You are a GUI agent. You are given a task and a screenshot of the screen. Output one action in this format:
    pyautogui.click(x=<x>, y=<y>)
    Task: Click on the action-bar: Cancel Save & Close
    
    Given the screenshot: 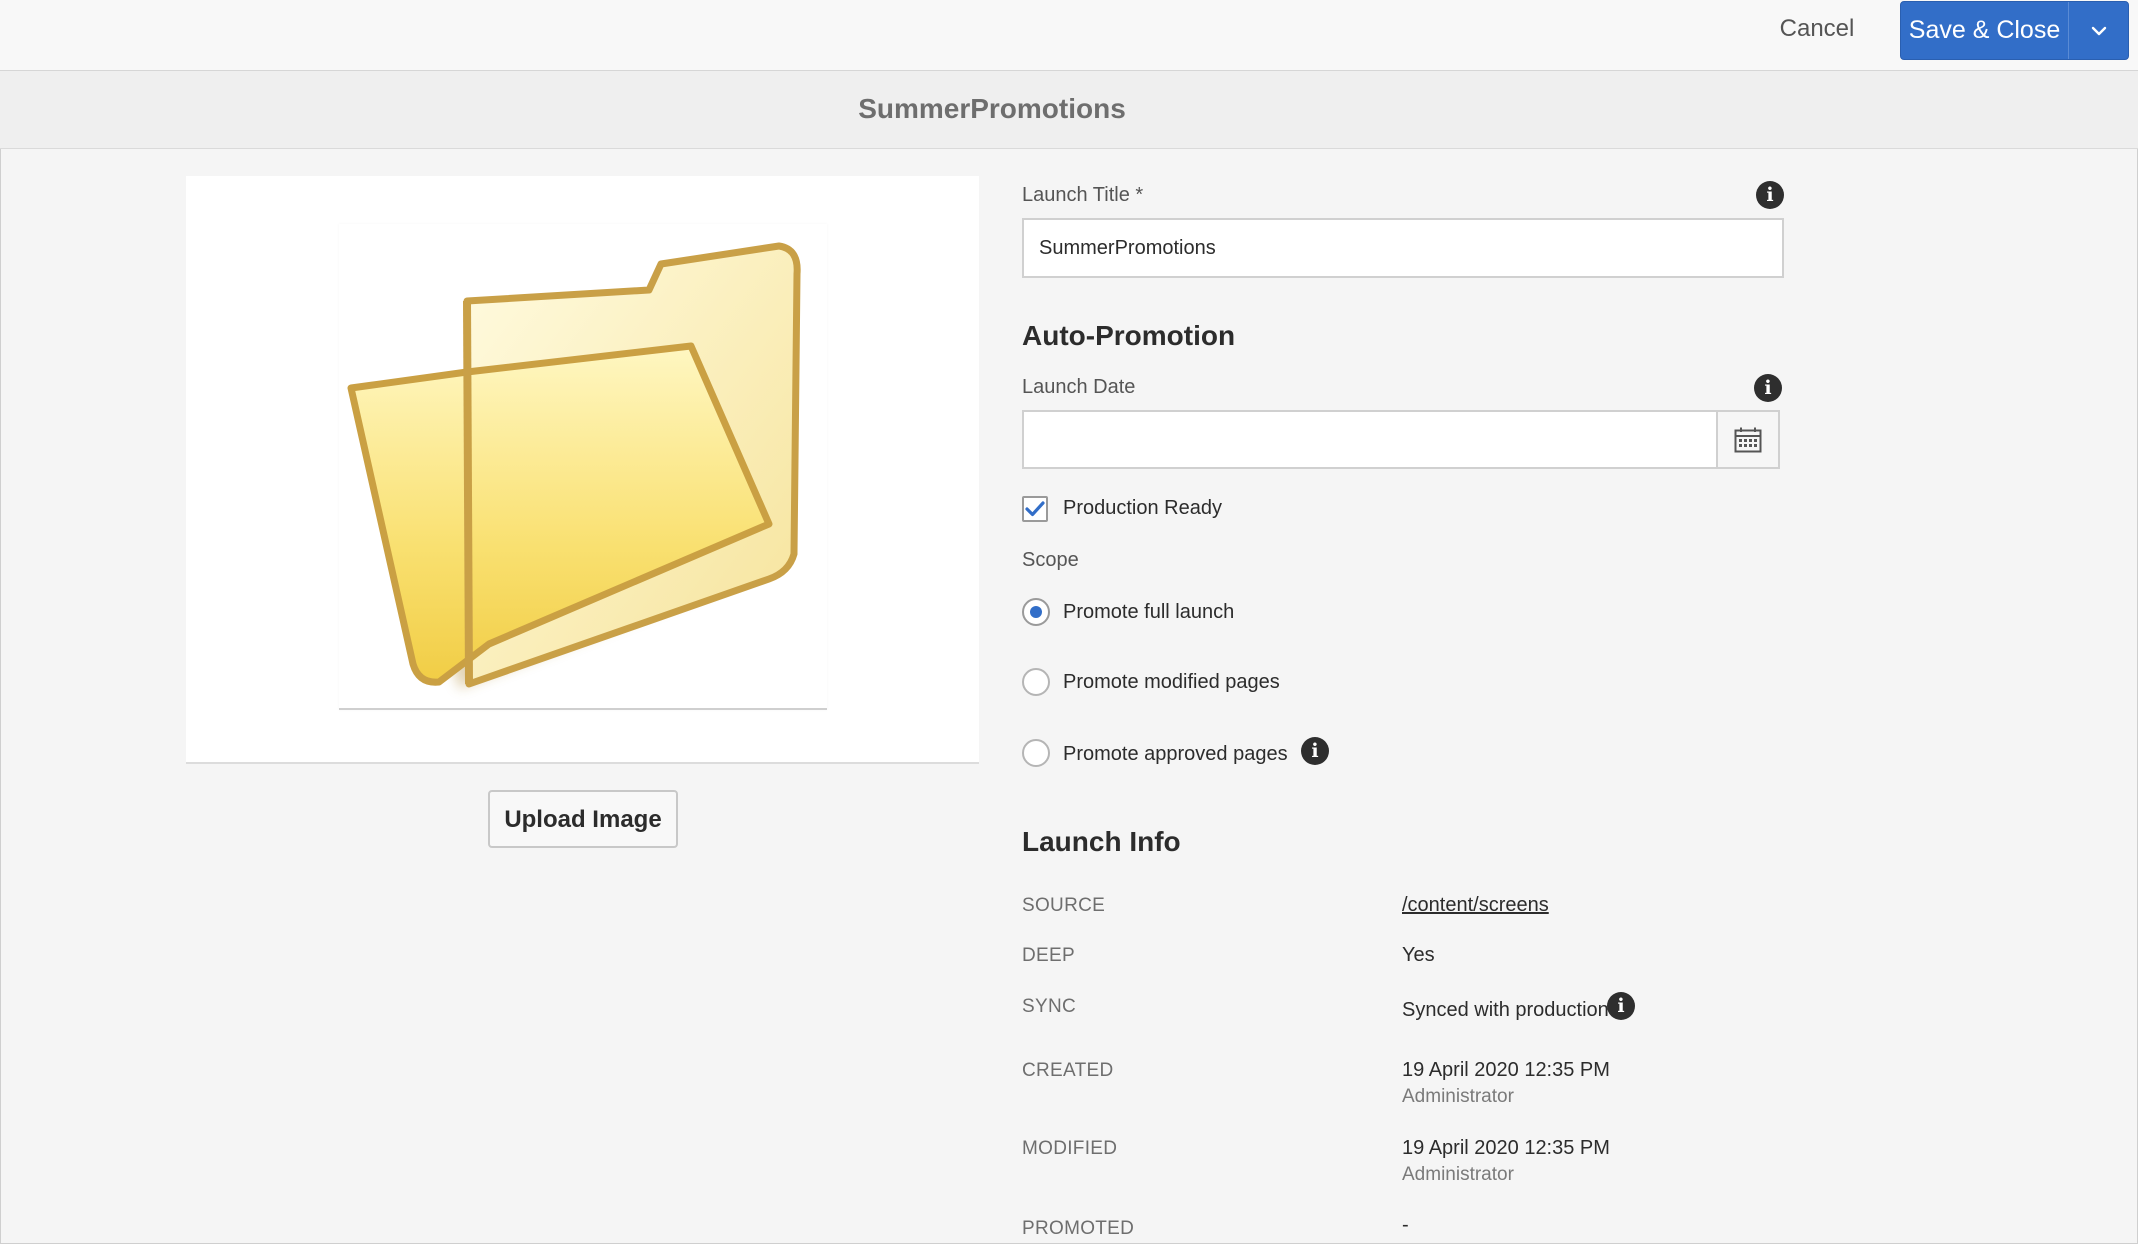 What is the action you would take?
    pyautogui.click(x=1069, y=35)
    